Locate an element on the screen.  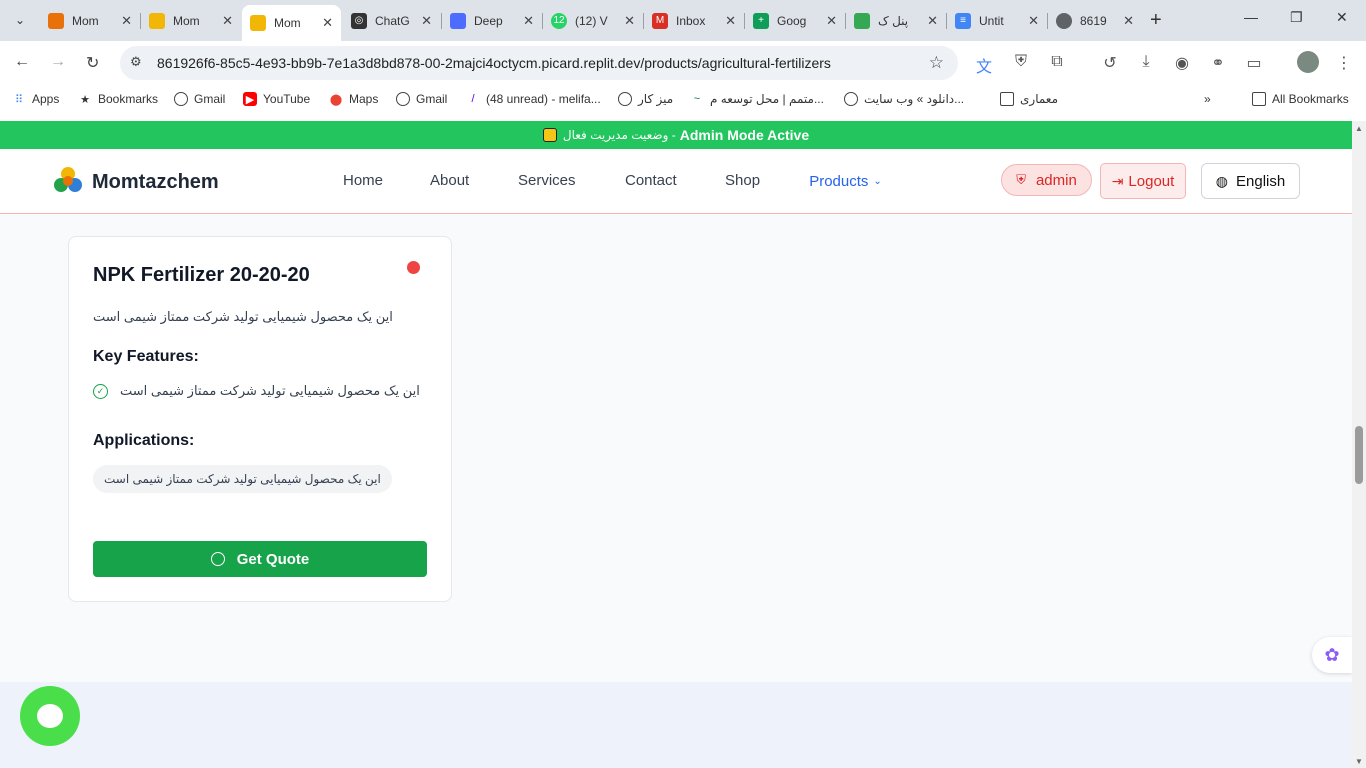
scroll-down-arrow-icon: ▼ is located at coordinates (1359, 761).